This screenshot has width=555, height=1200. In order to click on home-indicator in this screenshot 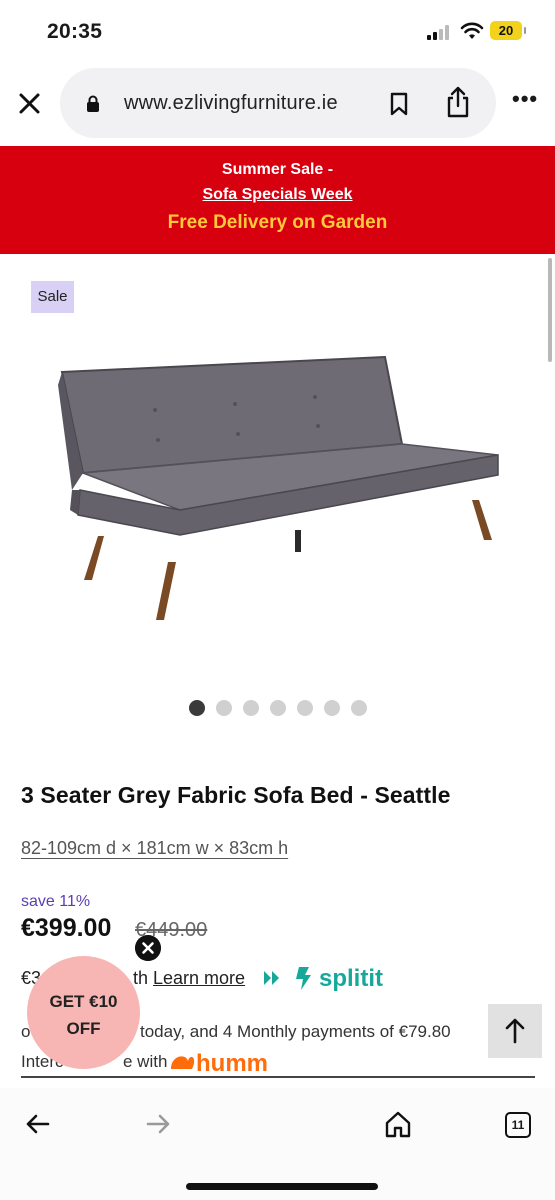, I will do `click(282, 1186)`.